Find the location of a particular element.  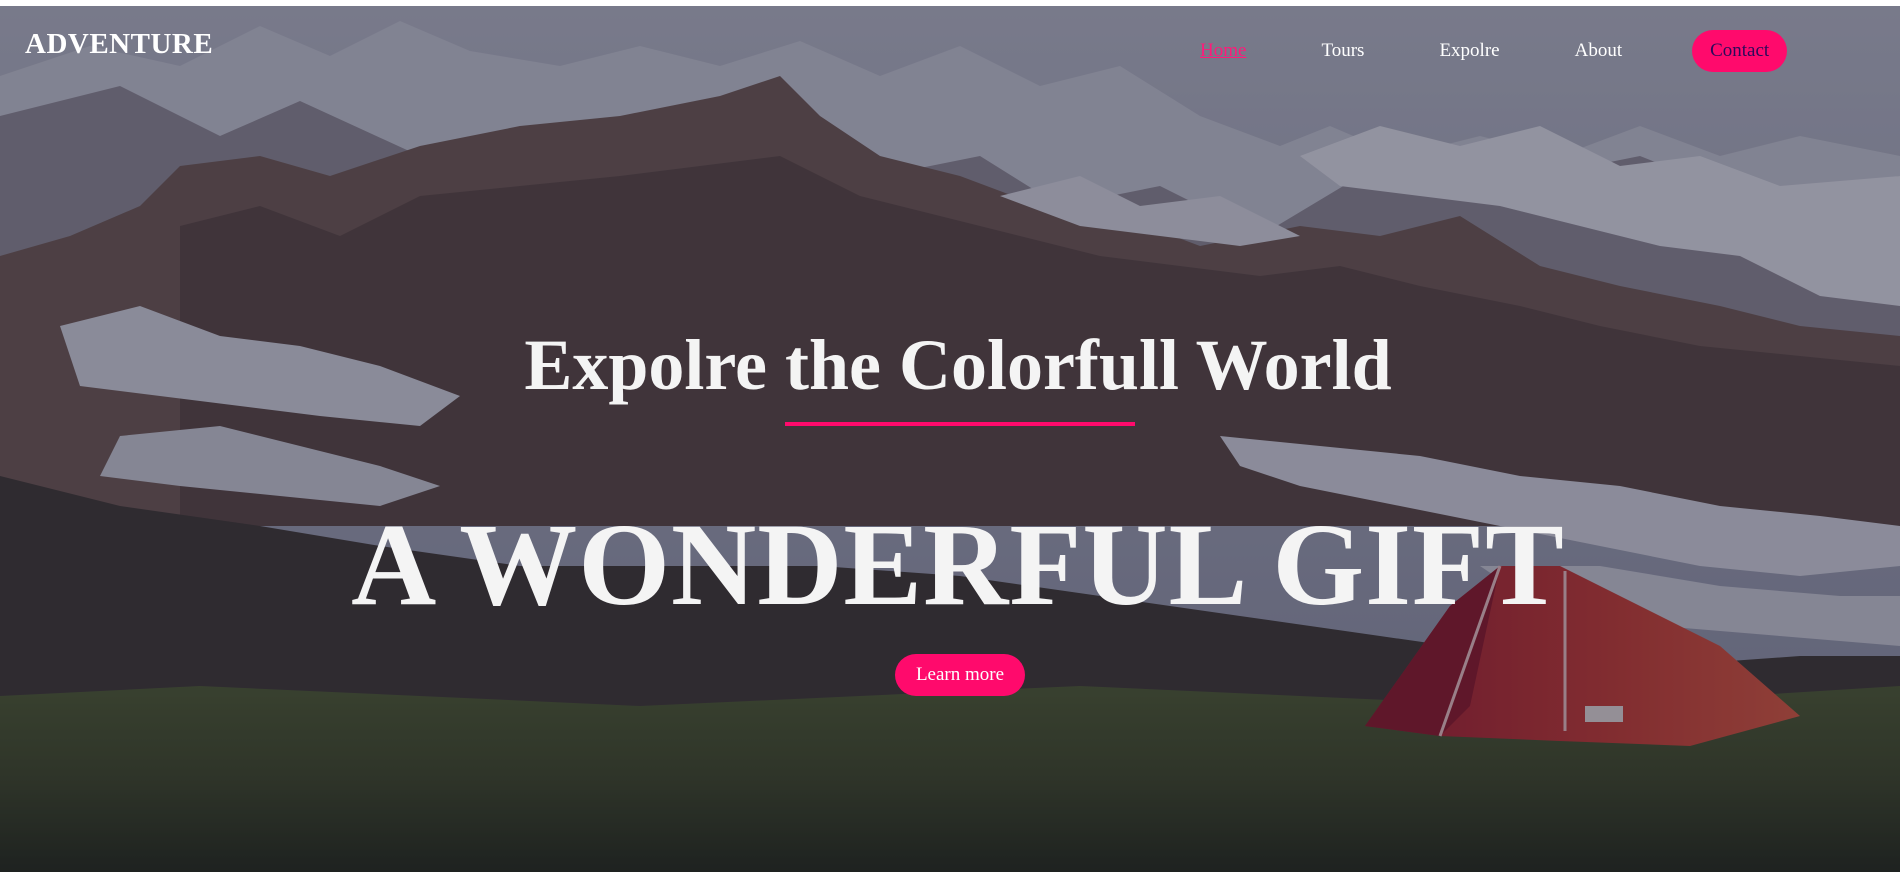

nav-about-link: About is located at coordinates (1599, 51).